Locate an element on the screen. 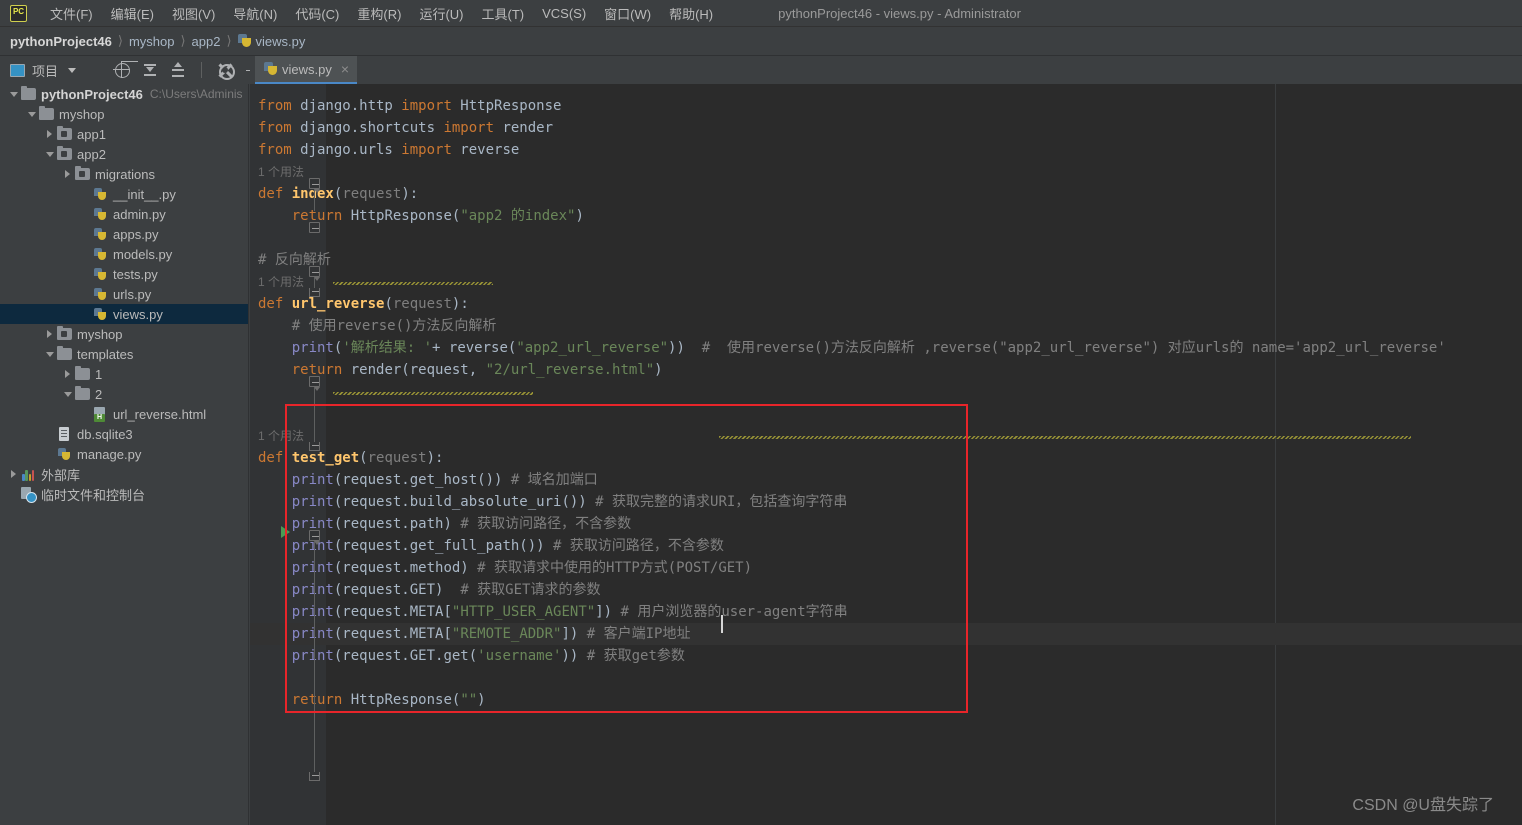 Image resolution: width=1522 pixels, height=825 pixels. menu-vcs: VCS(S) is located at coordinates (564, 13).